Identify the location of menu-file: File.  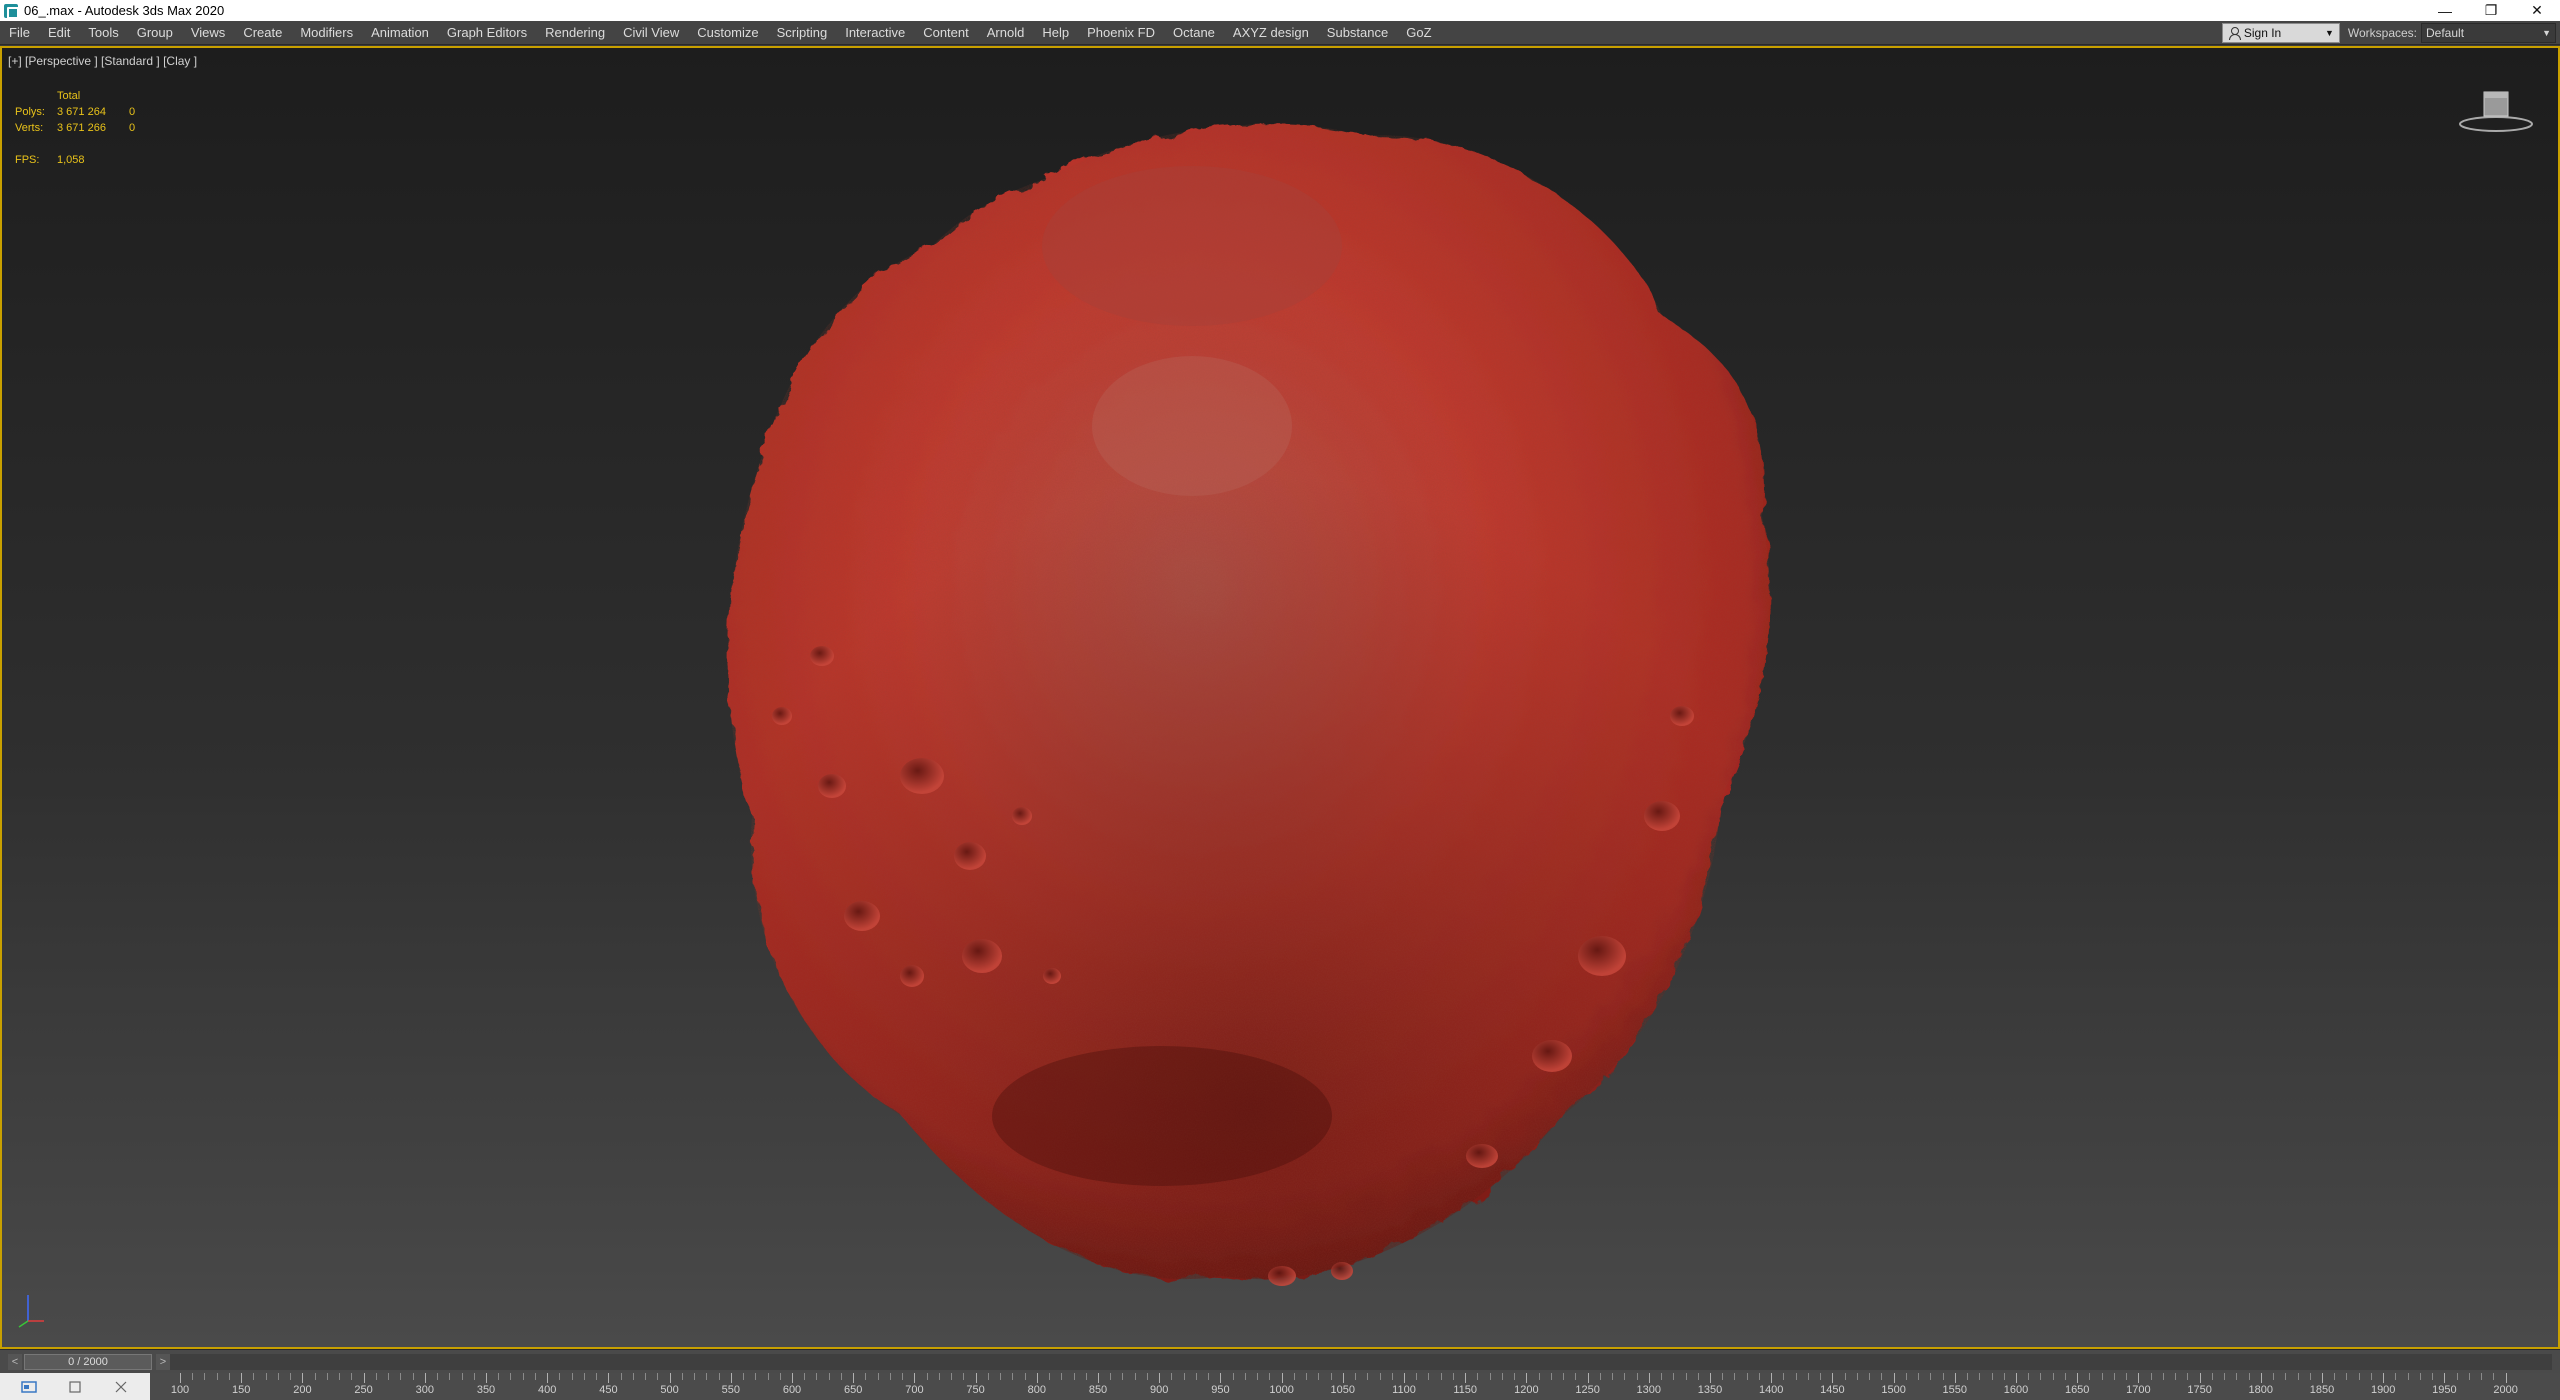
(19, 33).